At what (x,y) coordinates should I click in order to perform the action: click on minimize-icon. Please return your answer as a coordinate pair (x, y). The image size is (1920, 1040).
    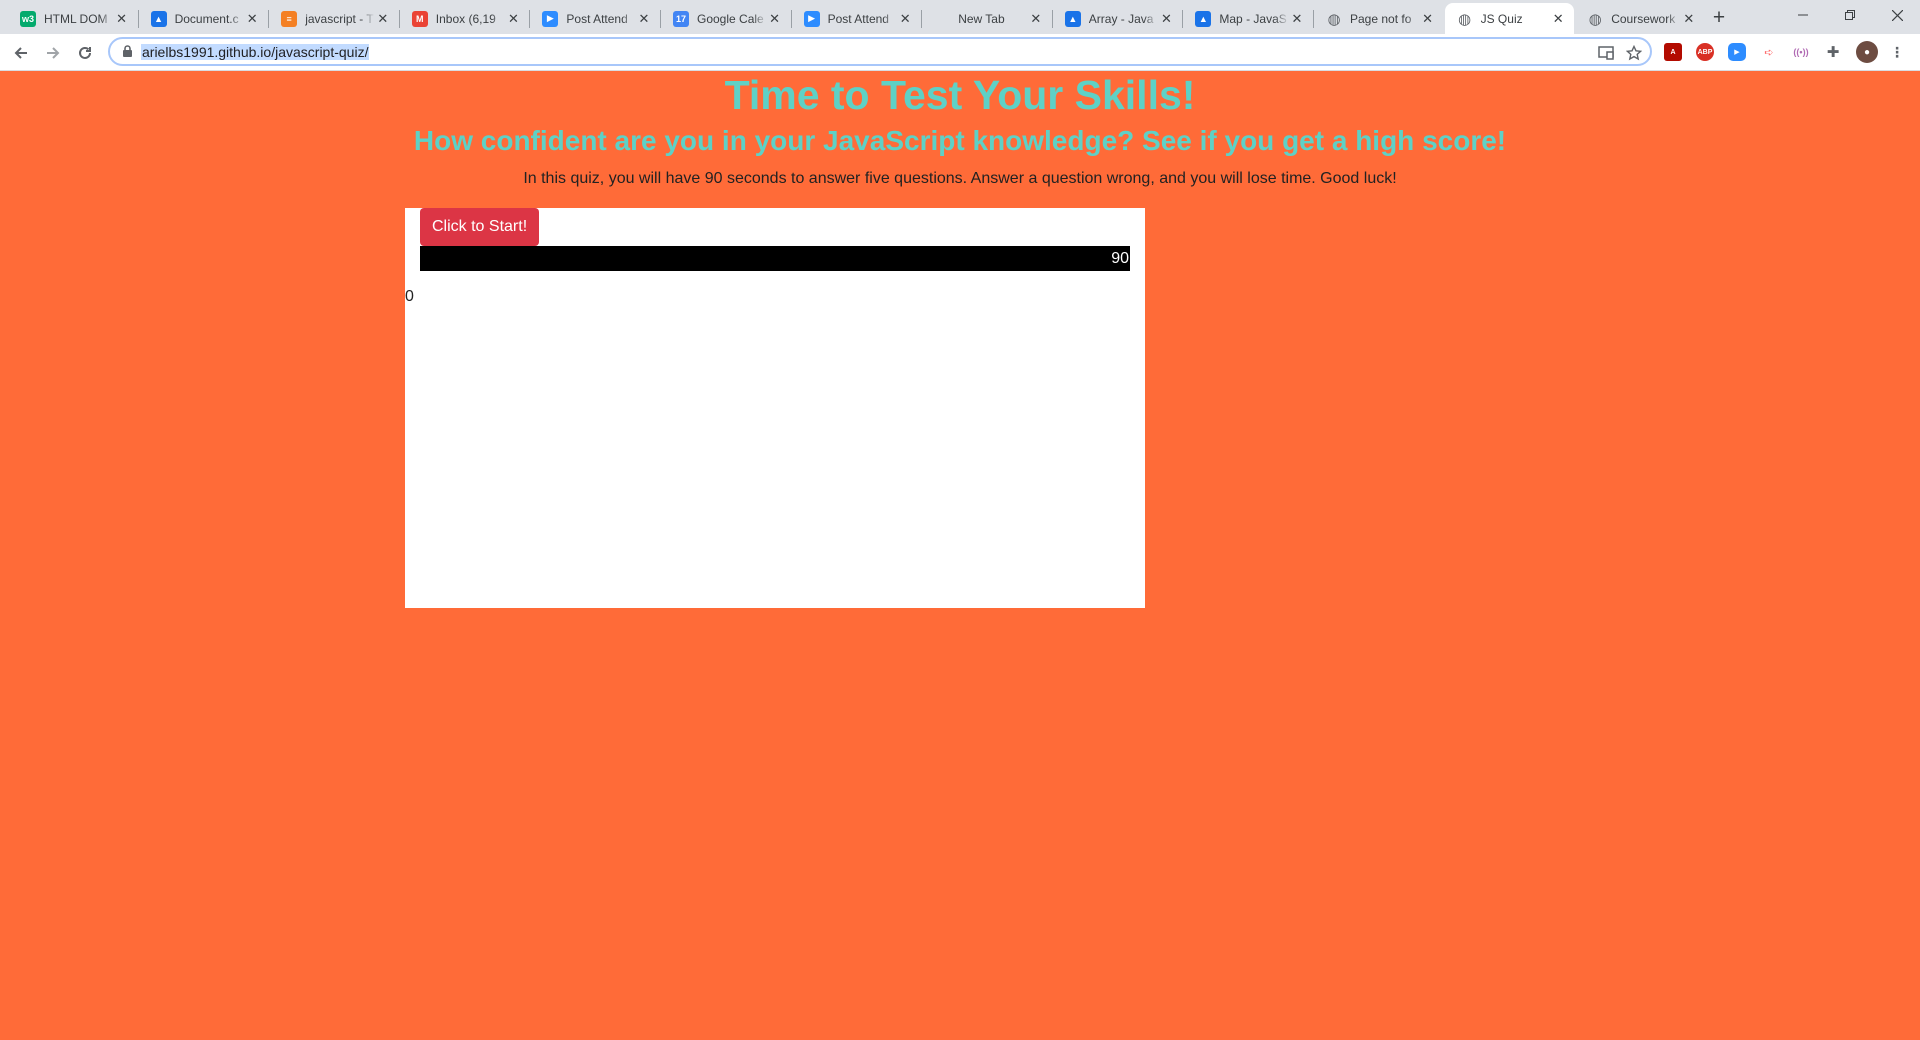
    Looking at the image, I should click on (1803, 15).